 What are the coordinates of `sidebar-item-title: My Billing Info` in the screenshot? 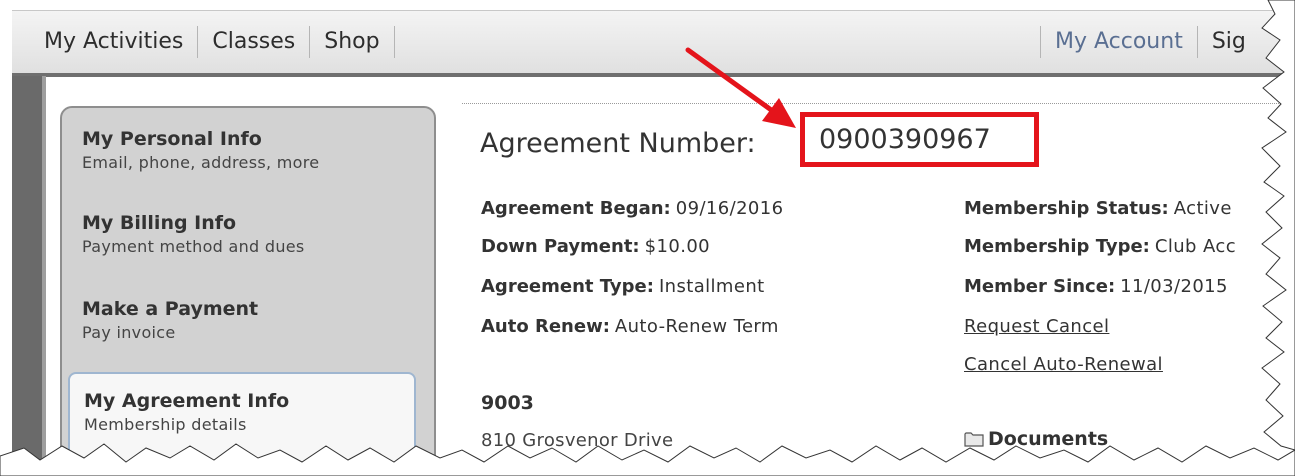 It's located at (159, 223).